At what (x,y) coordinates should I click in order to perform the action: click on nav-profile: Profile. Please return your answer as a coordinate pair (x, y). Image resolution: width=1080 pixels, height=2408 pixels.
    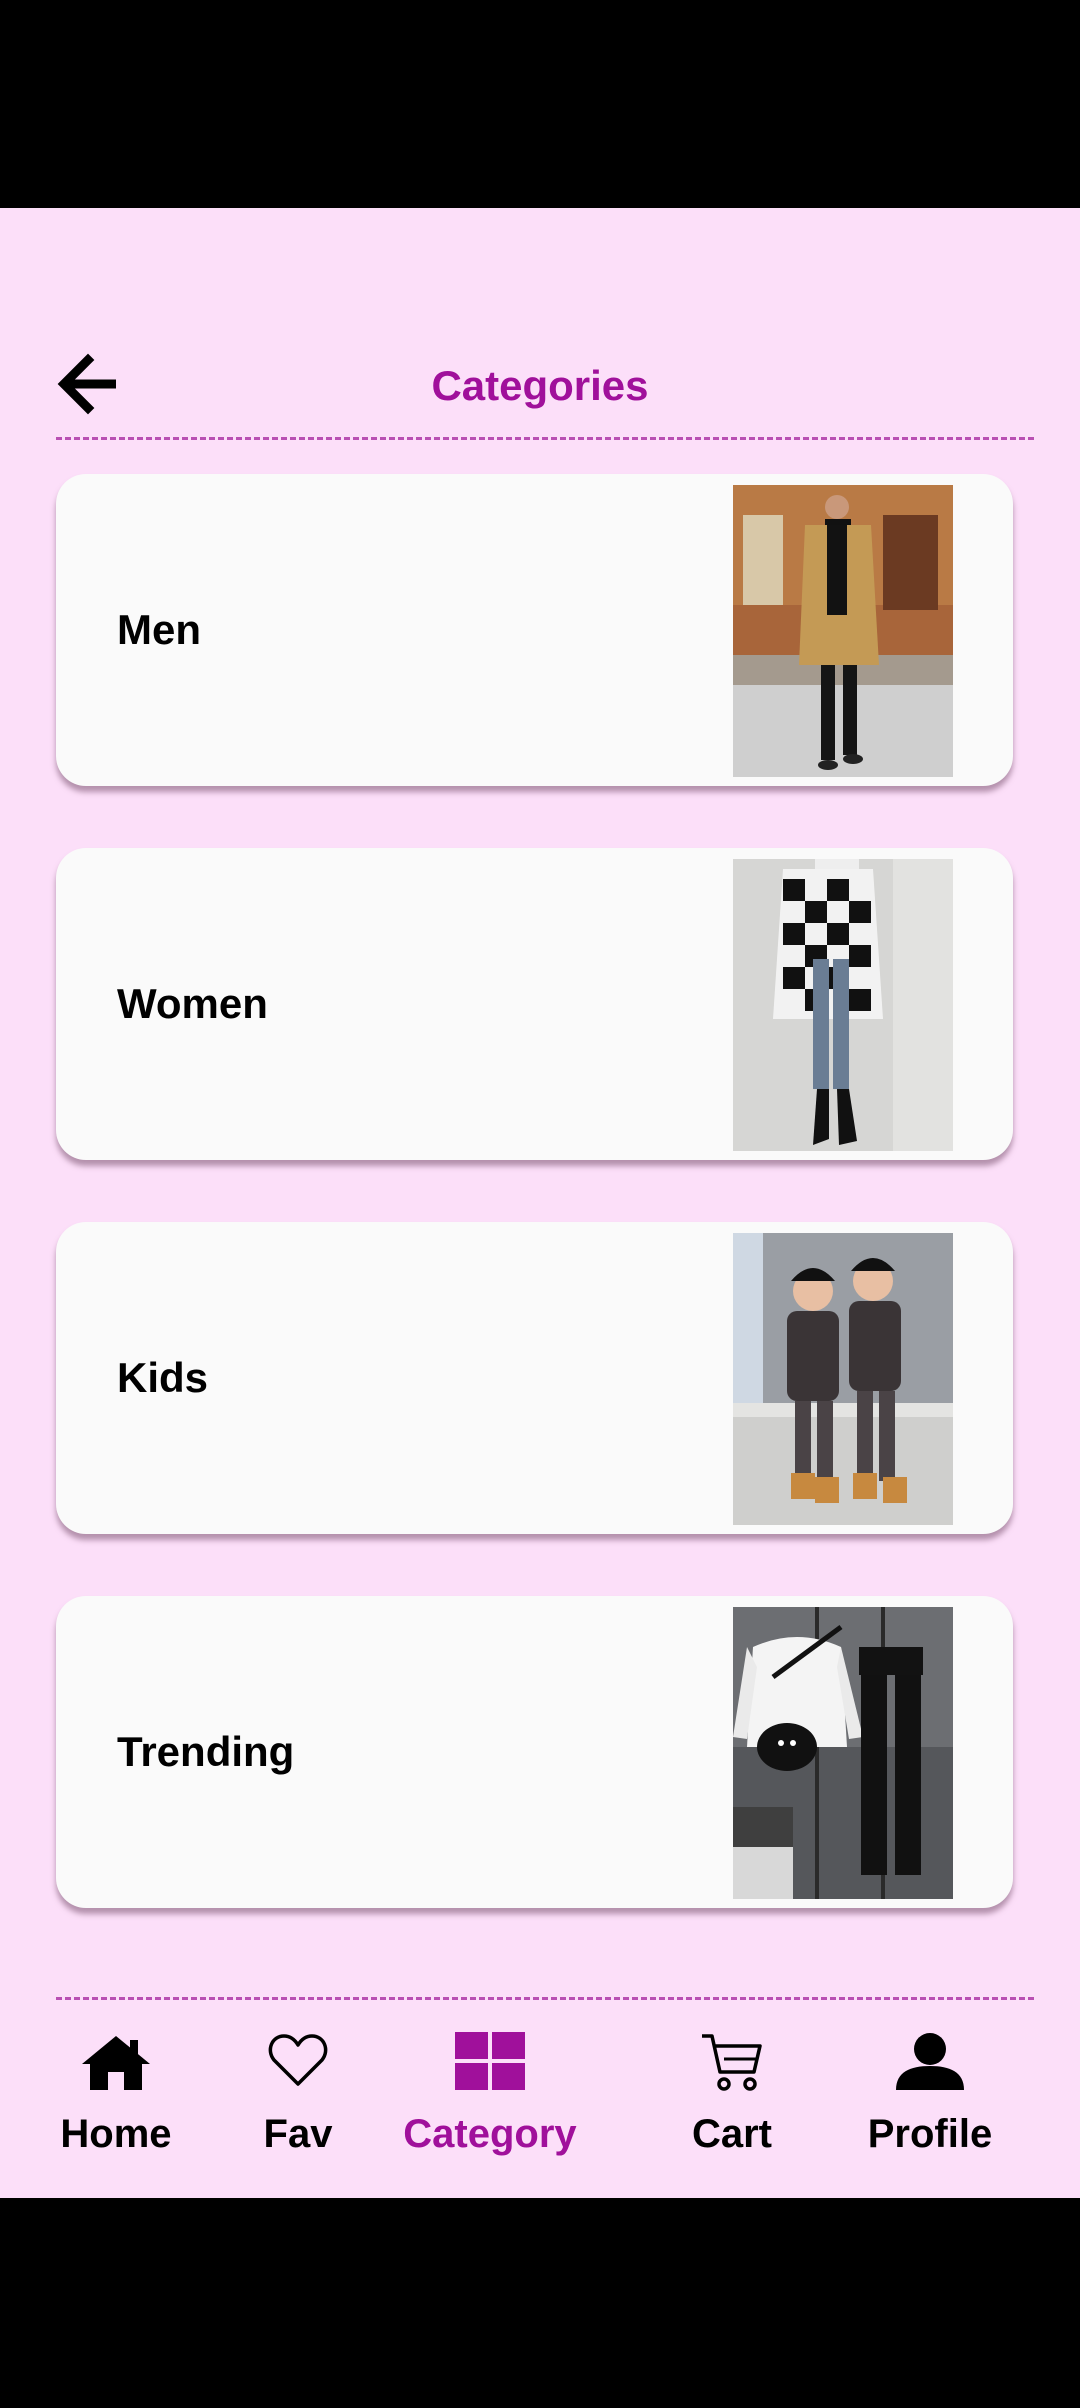
    Looking at the image, I should click on (930, 2107).